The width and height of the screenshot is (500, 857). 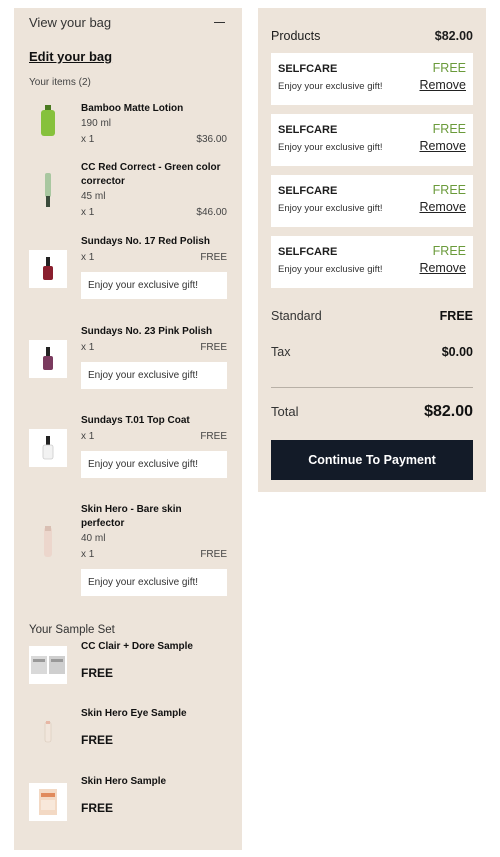 What do you see at coordinates (281, 352) in the screenshot?
I see `tax-label: Tax` at bounding box center [281, 352].